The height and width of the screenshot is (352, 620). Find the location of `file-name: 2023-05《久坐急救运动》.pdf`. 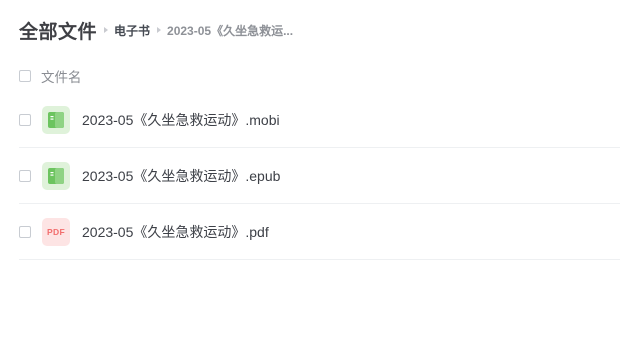

file-name: 2023-05《久坐急救运动》.pdf is located at coordinates (175, 232).